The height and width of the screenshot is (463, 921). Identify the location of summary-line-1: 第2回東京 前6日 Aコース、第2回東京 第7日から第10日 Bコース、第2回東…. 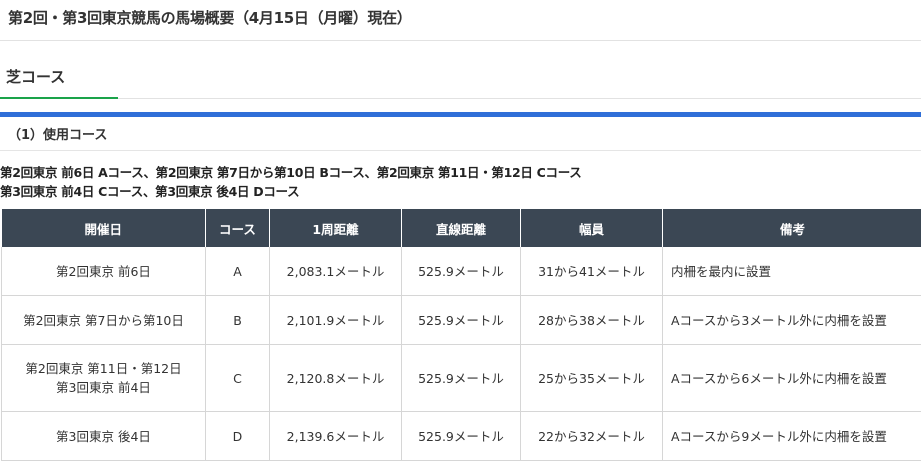
(291, 172).